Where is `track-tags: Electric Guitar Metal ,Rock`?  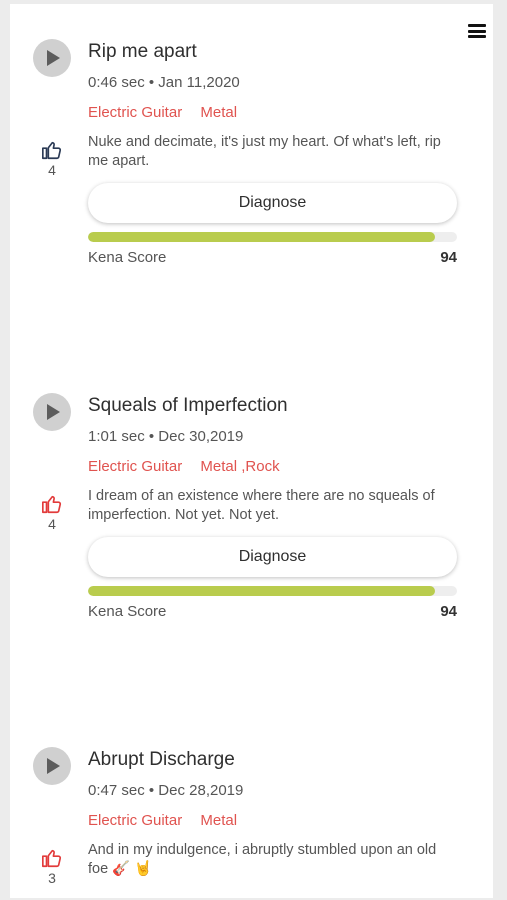
track-tags: Electric Guitar Metal ,Rock is located at coordinates (191, 466).